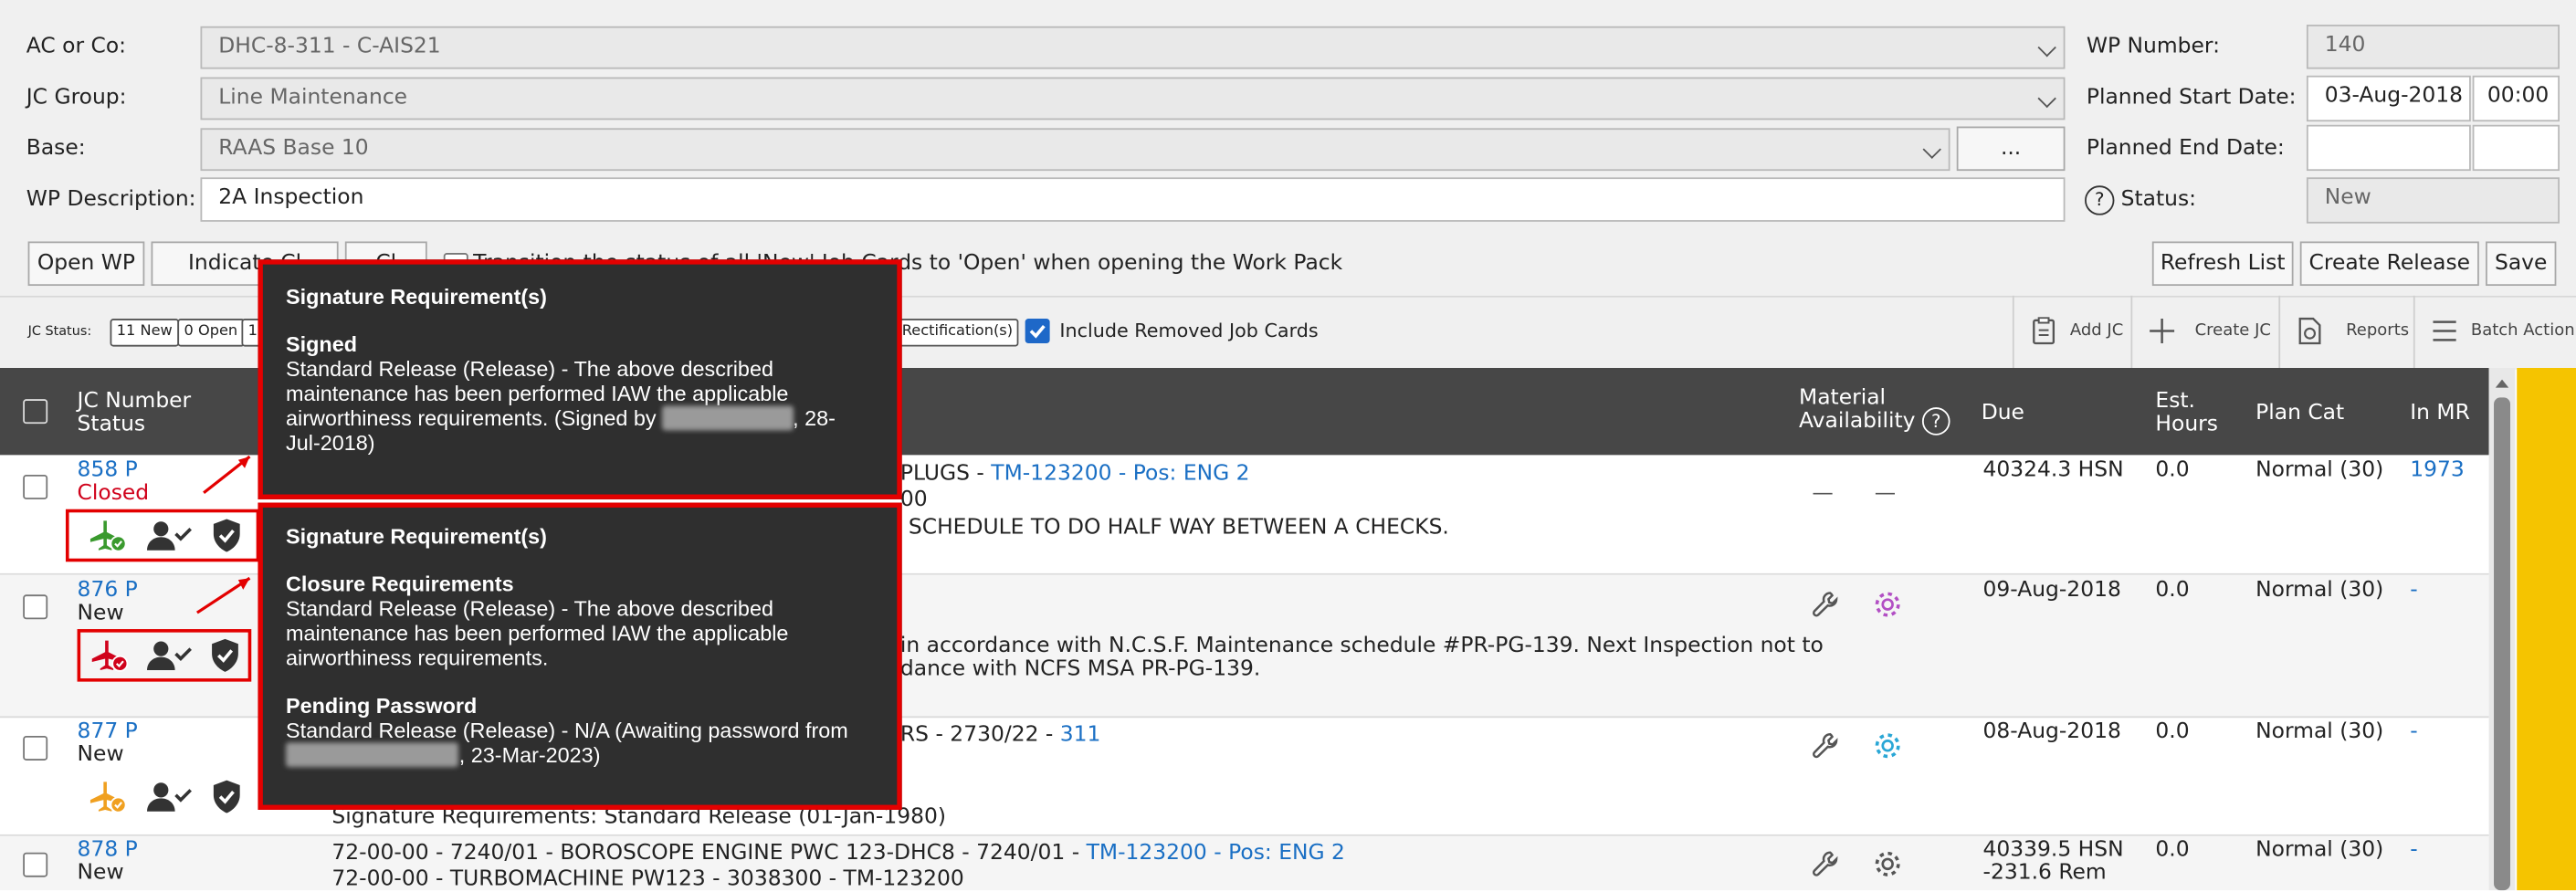 The width and height of the screenshot is (2576, 892). Describe the element at coordinates (2051, 732) in the screenshot. I see `due-value: 08-Aug-2018` at that location.